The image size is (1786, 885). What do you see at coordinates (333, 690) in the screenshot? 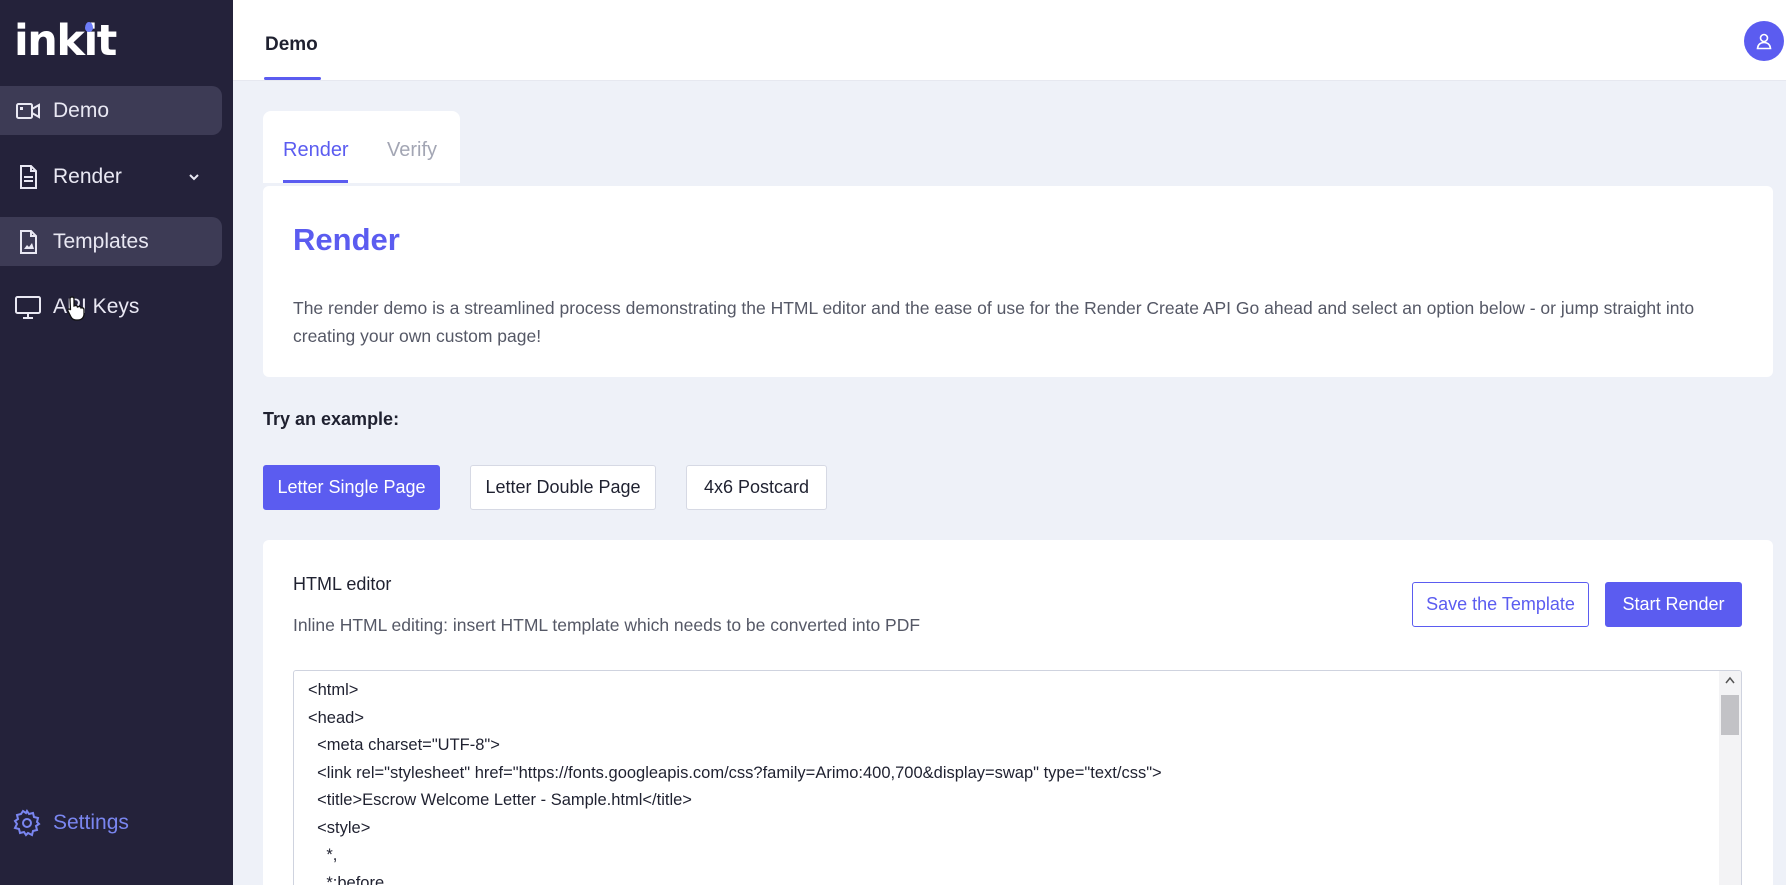
I see `code-line: <html>` at bounding box center [333, 690].